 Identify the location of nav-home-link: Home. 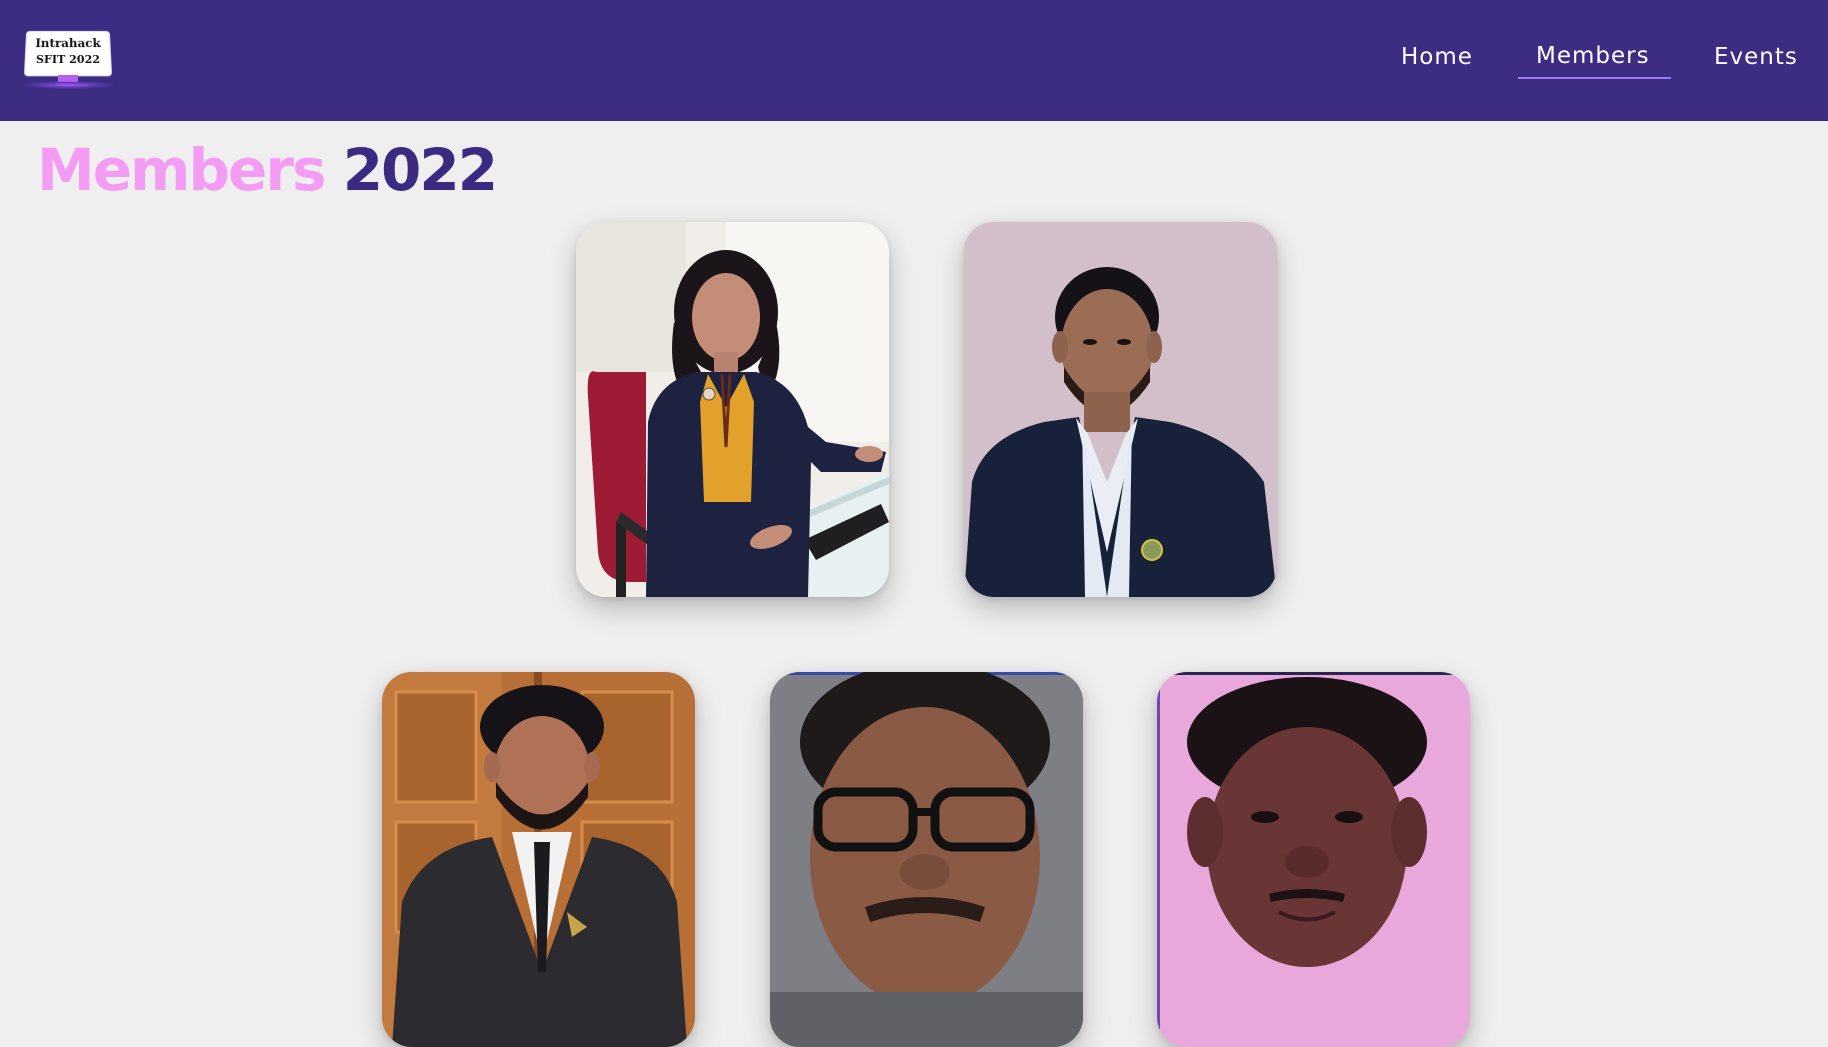
(1437, 58).